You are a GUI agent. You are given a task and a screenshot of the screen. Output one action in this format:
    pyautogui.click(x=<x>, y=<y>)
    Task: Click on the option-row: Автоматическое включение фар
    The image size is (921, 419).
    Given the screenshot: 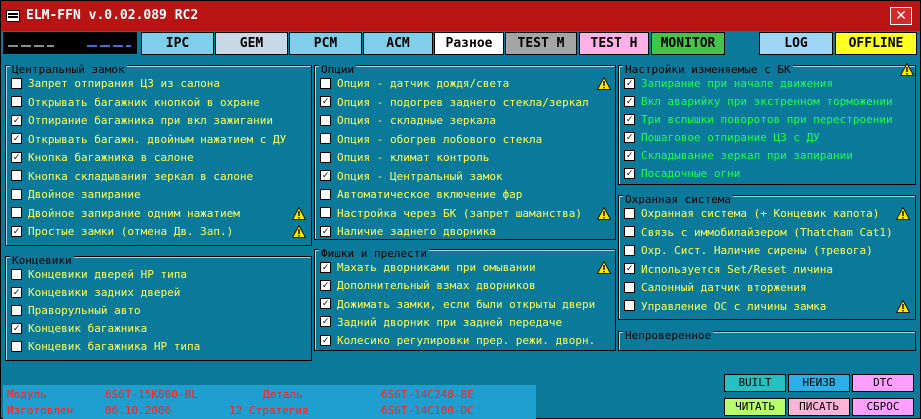 What is the action you would take?
    pyautogui.click(x=421, y=195)
    